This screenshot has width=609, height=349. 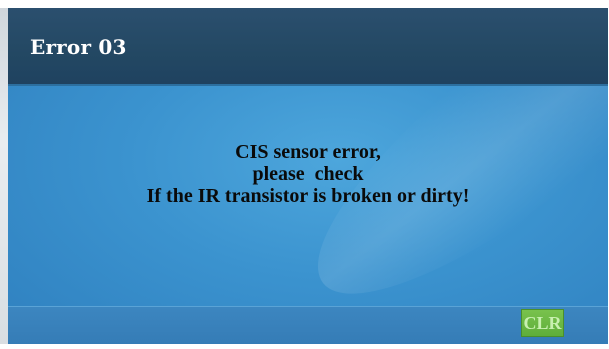 I want to click on error-message-line-1: CIS sensor error,, so click(x=308, y=152).